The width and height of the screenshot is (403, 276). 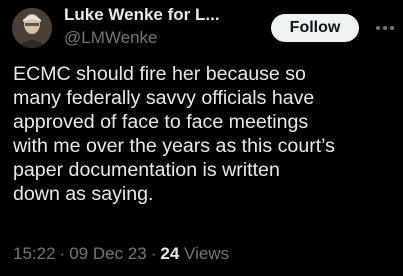 I want to click on author-handle: @LMWenke, so click(x=110, y=38).